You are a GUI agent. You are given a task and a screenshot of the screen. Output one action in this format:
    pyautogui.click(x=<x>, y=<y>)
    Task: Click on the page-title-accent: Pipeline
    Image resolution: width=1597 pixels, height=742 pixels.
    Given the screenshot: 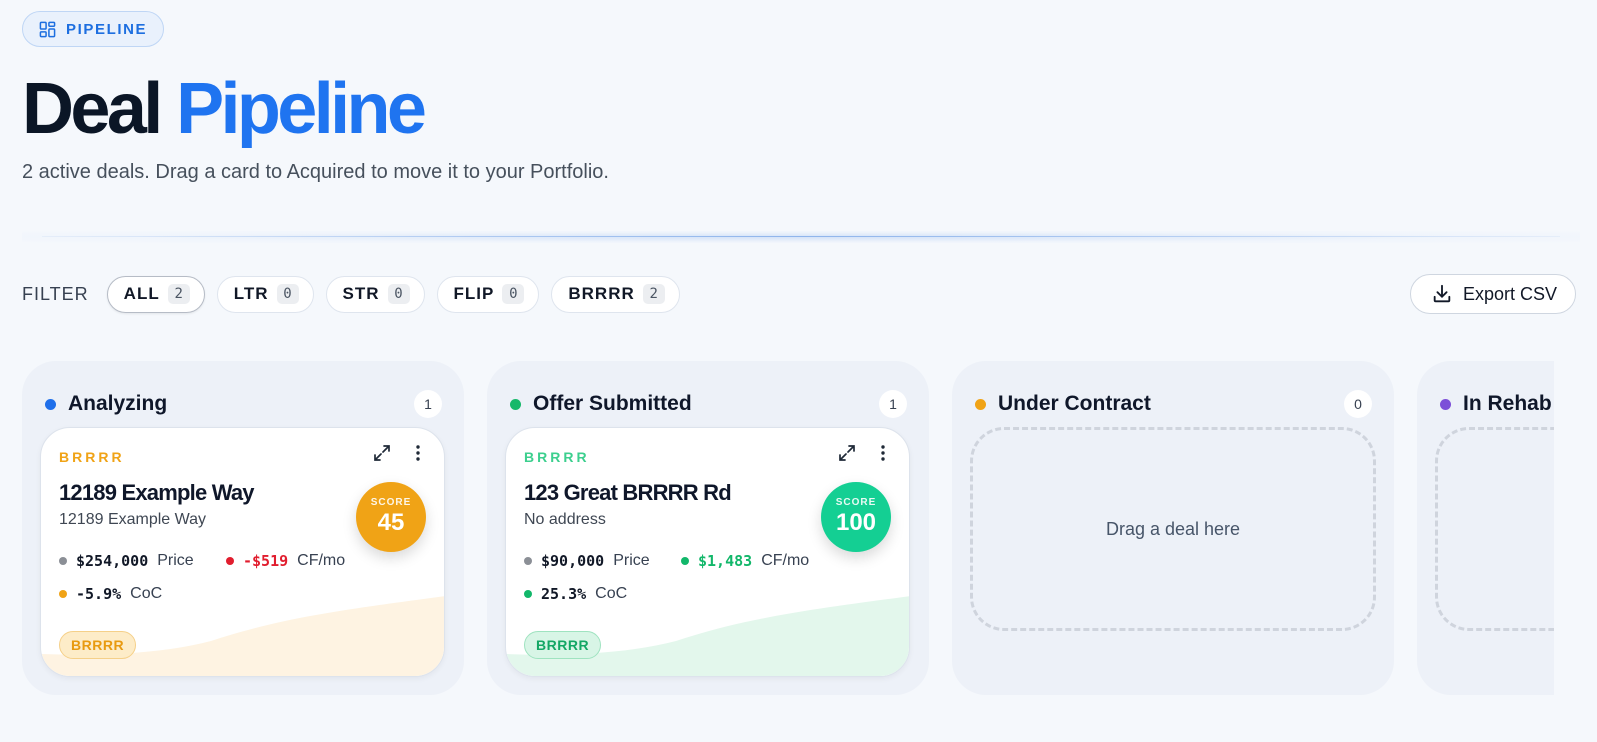 What is the action you would take?
    pyautogui.click(x=301, y=109)
    